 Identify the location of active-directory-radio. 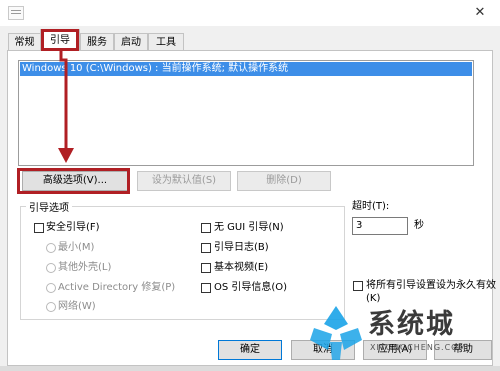
(51, 288).